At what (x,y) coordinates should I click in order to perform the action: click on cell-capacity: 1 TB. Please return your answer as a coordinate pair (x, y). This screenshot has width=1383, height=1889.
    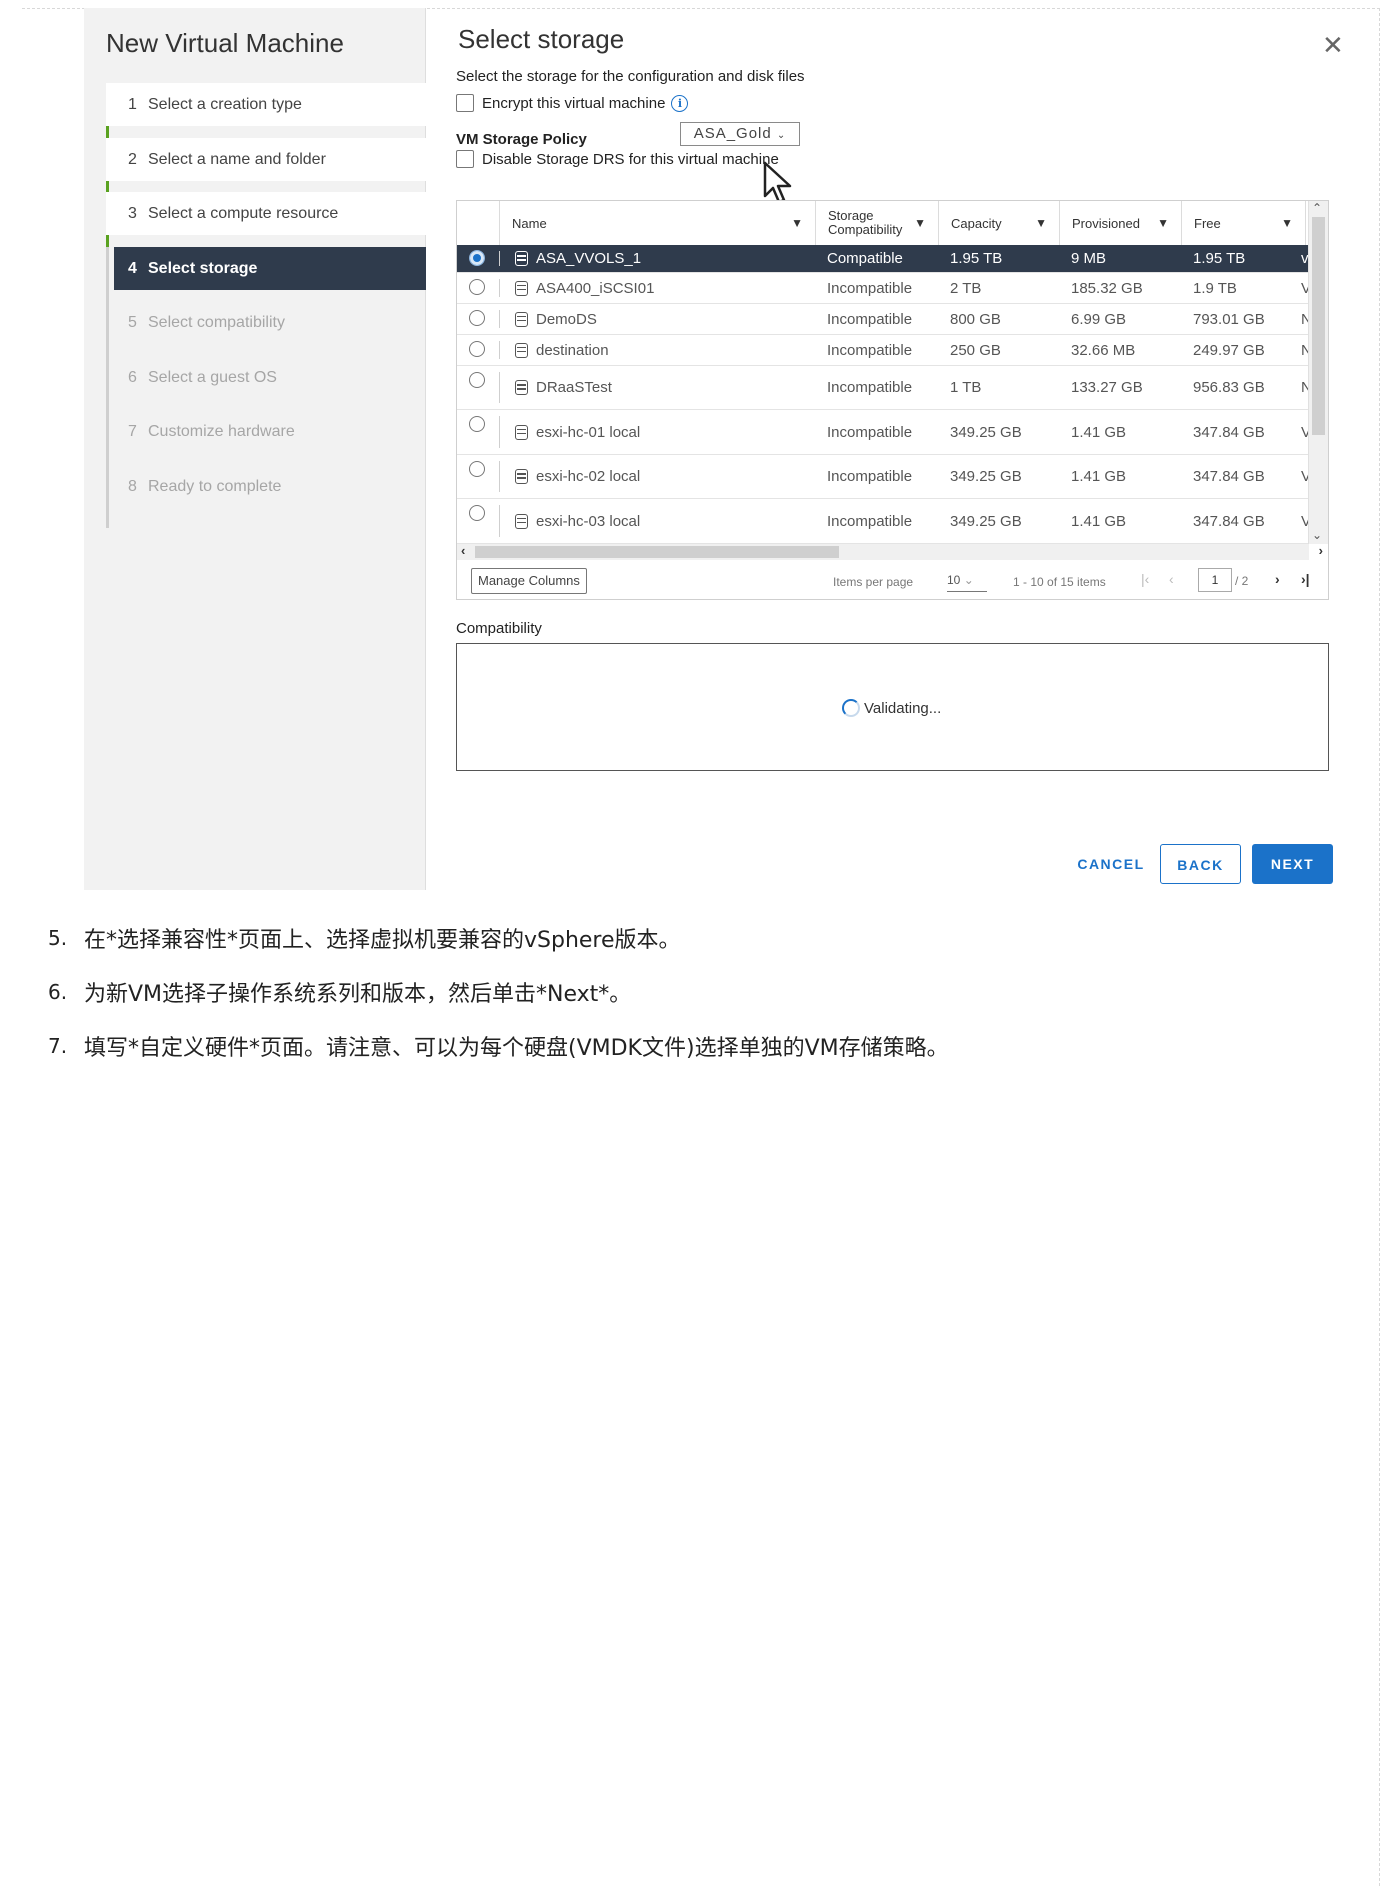
    Looking at the image, I should click on (966, 387).